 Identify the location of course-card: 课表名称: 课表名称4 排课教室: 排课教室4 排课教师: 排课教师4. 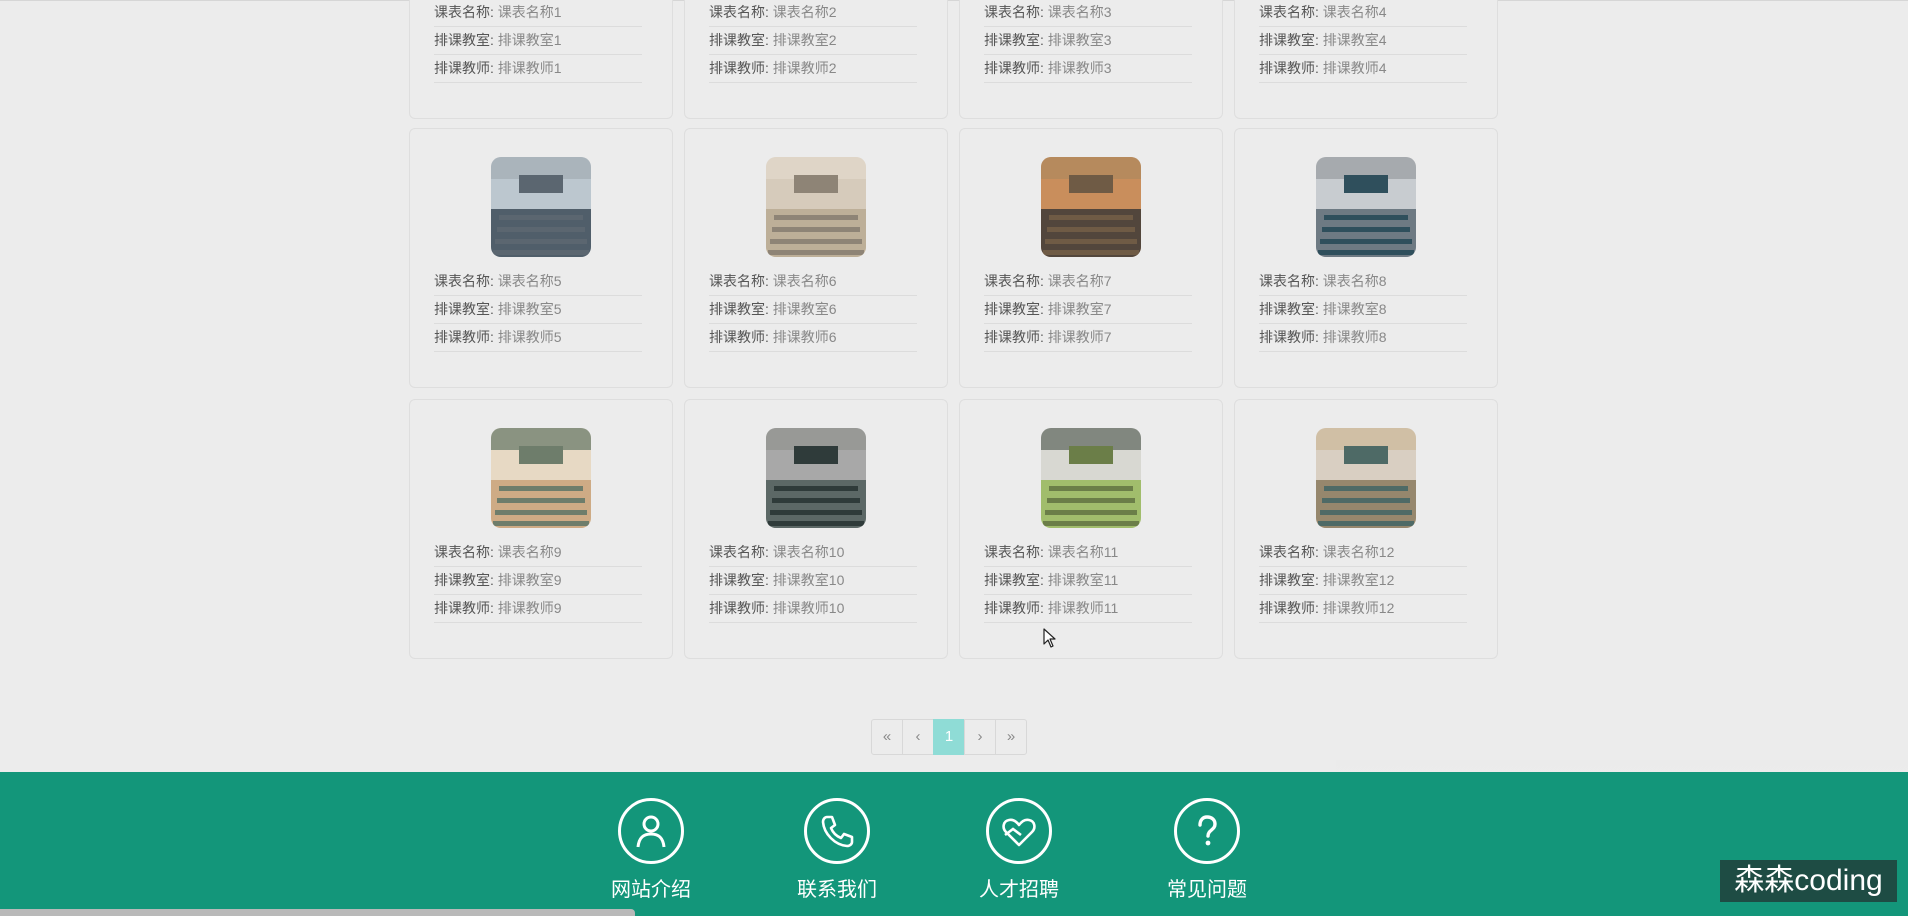
(1366, 59).